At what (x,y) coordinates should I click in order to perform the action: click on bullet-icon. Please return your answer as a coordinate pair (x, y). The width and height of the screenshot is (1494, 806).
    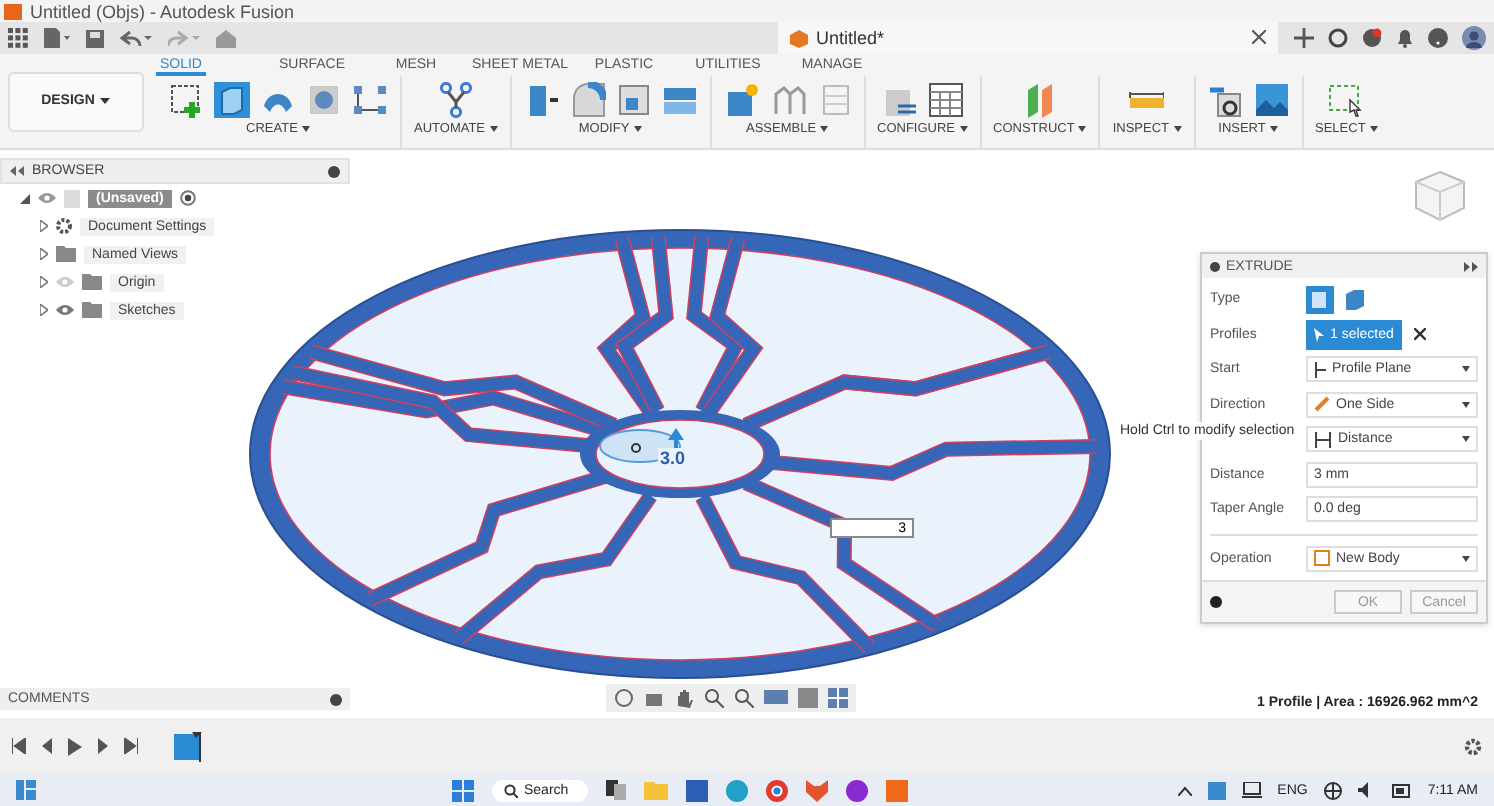
    Looking at the image, I should click on (1215, 266).